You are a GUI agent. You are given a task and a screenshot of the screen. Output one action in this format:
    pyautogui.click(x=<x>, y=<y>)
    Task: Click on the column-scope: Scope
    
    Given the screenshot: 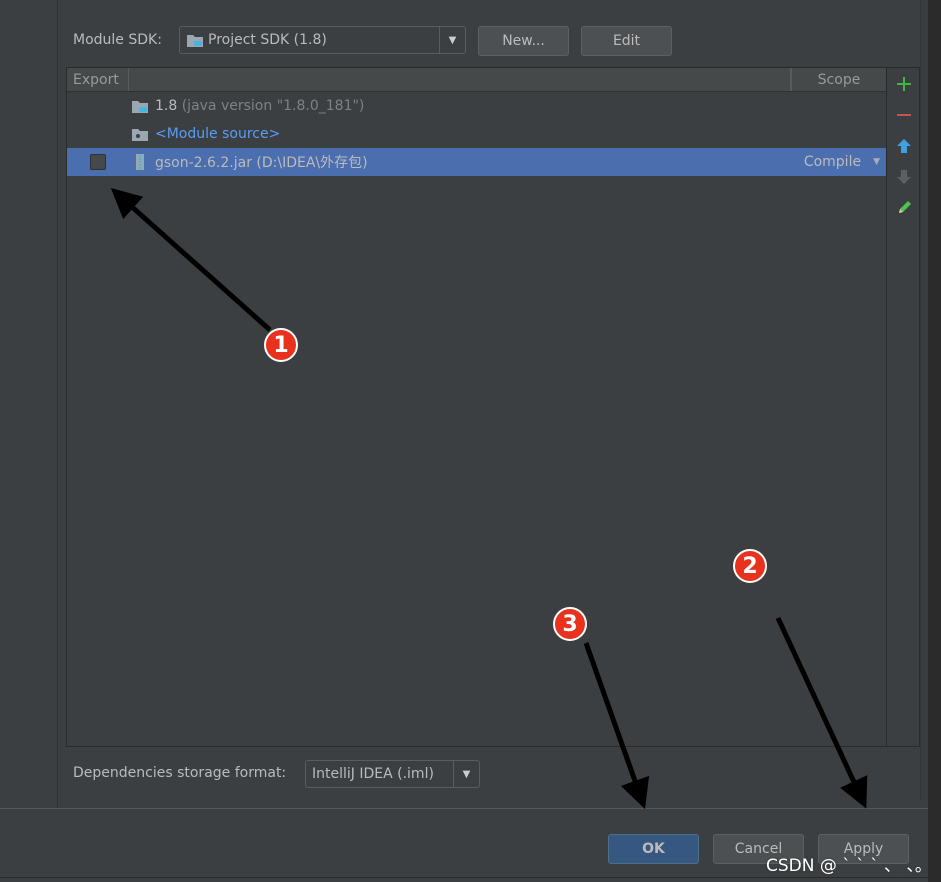 What is the action you would take?
    pyautogui.click(x=838, y=79)
    